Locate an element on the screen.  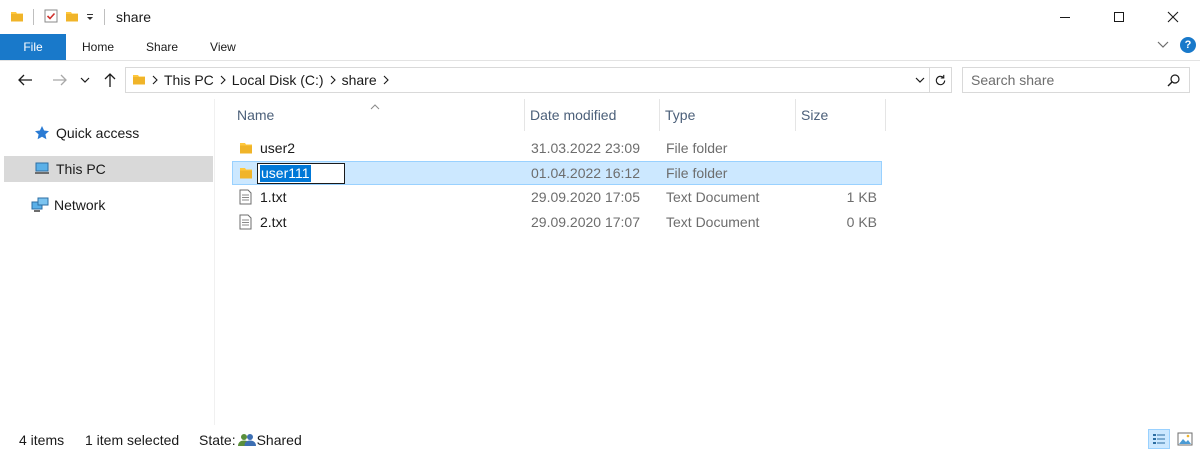
file-name: 2.txt is located at coordinates (273, 222).